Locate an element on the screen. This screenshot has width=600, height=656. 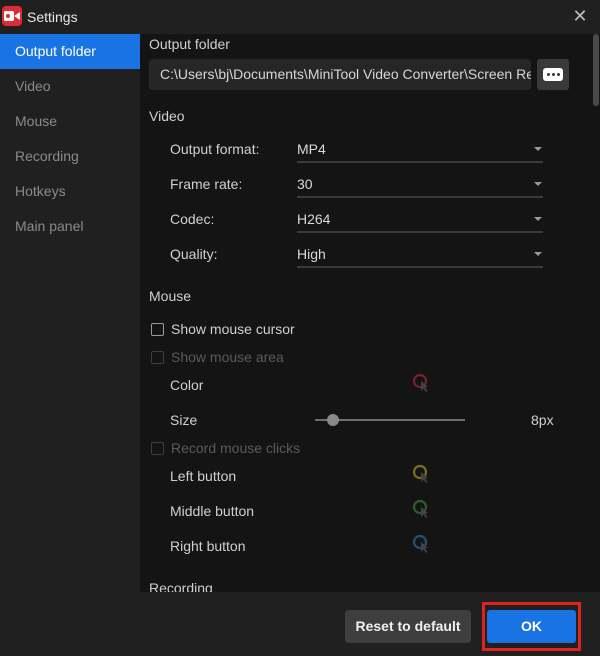
codec-label: Codec: is located at coordinates (192, 219).